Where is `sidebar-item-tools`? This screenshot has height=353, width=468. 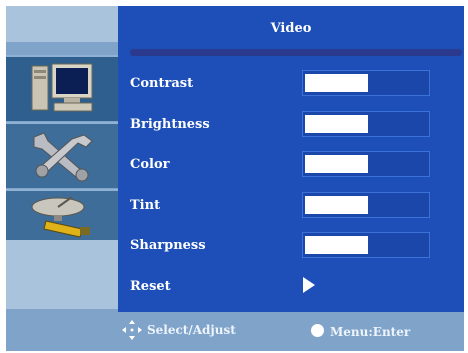
sidebar-item-tools is located at coordinates (62, 155).